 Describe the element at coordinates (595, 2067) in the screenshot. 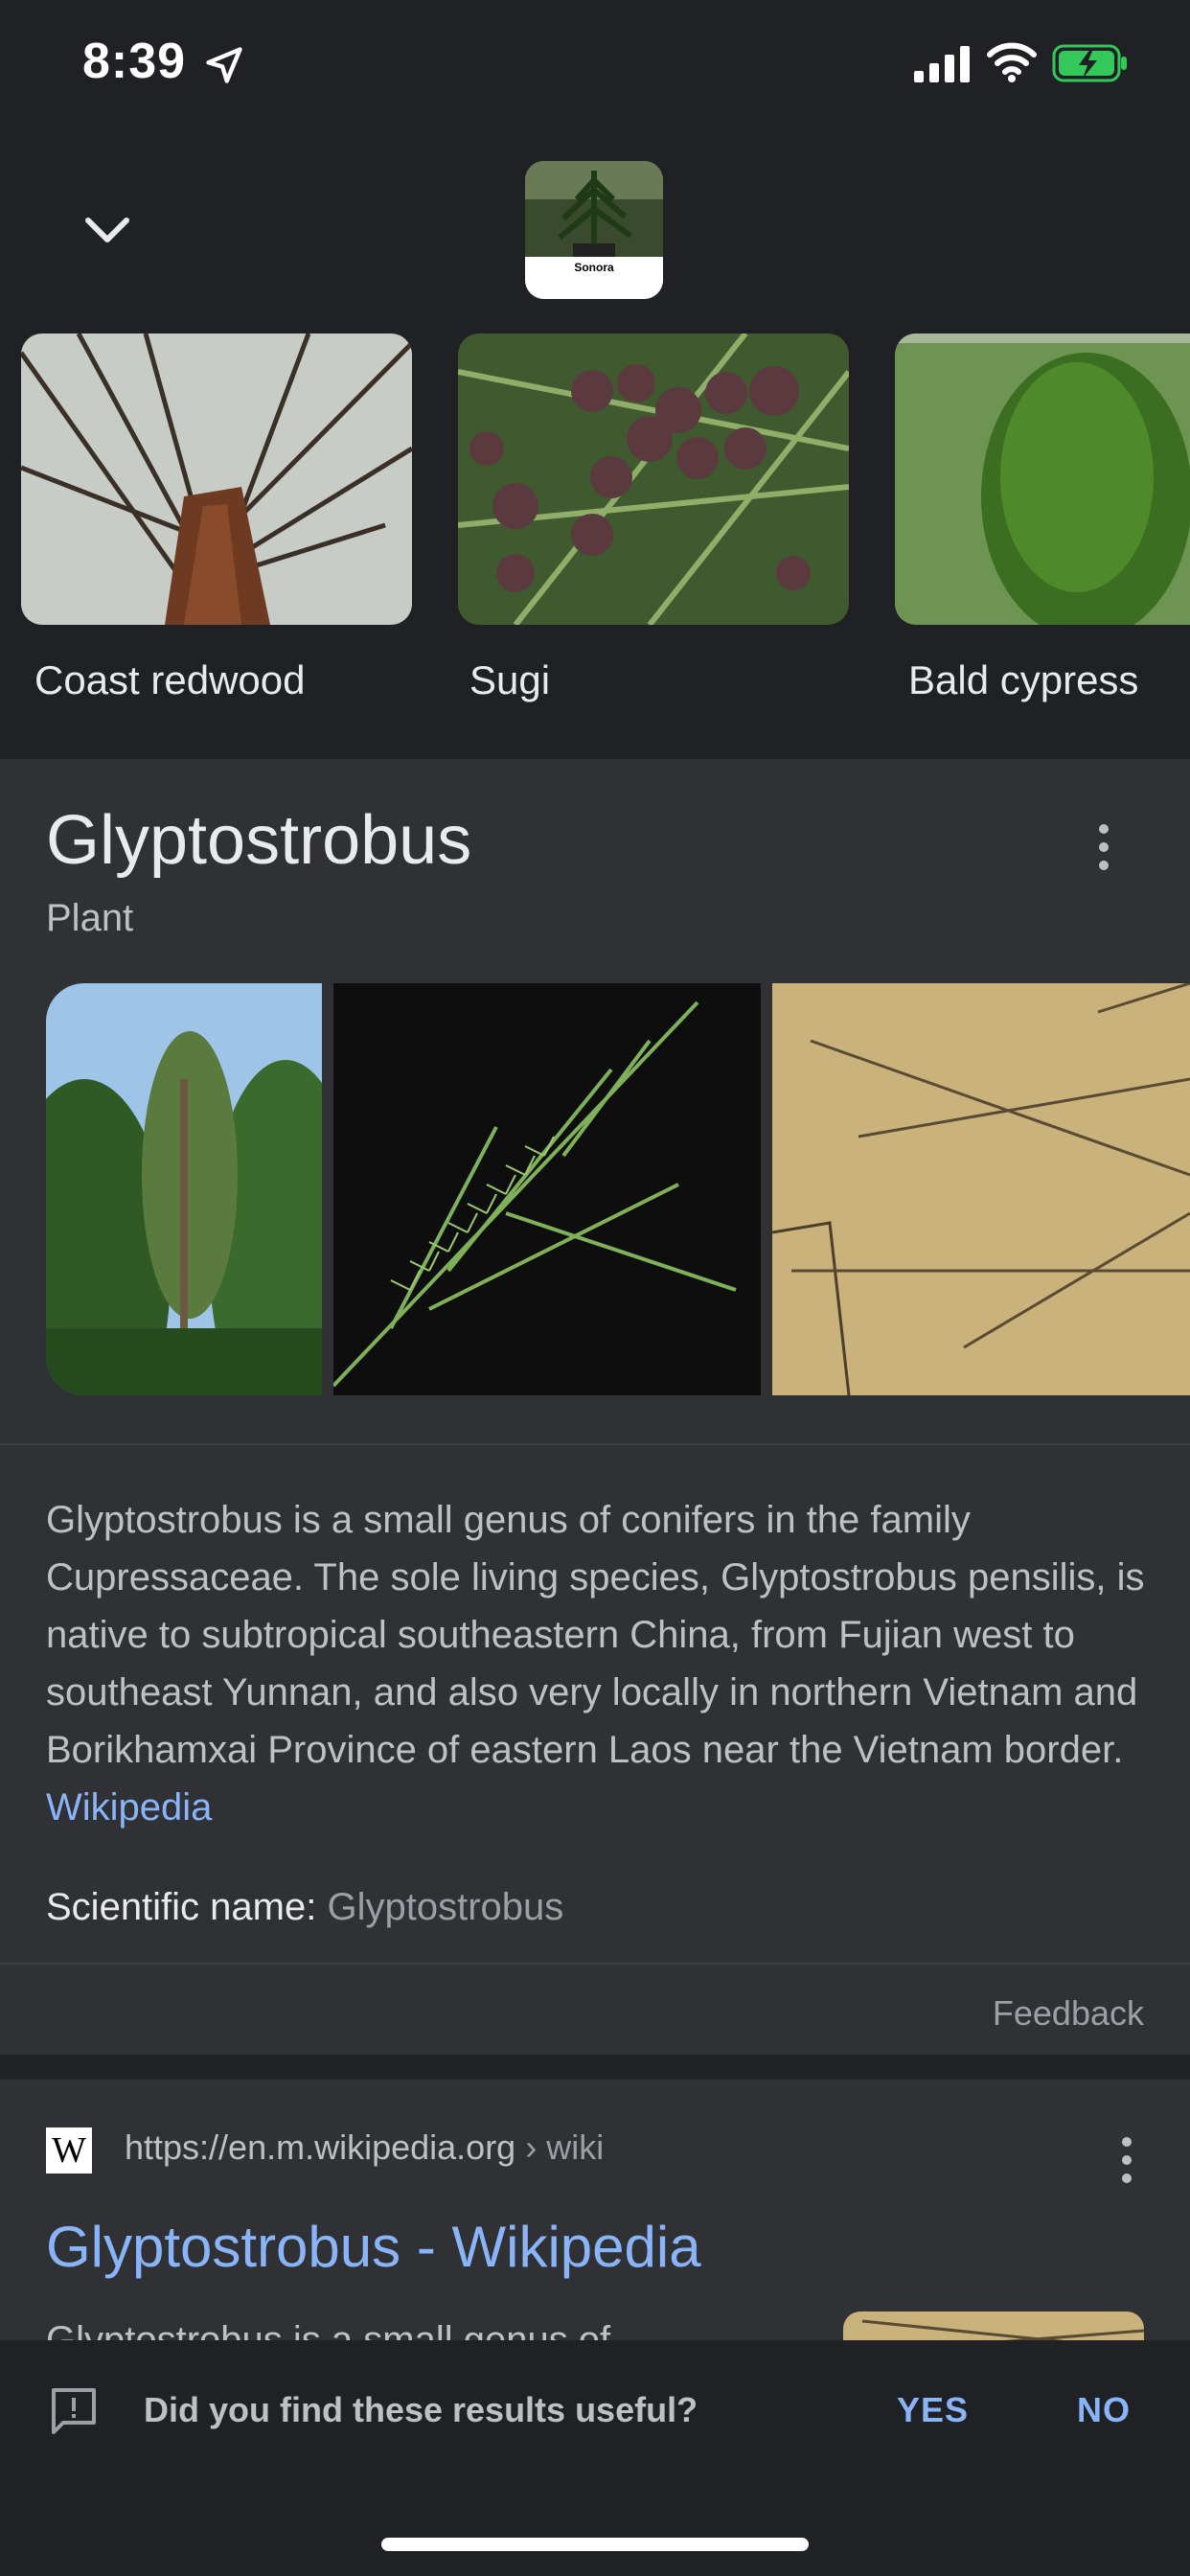

I see `section-separator` at that location.